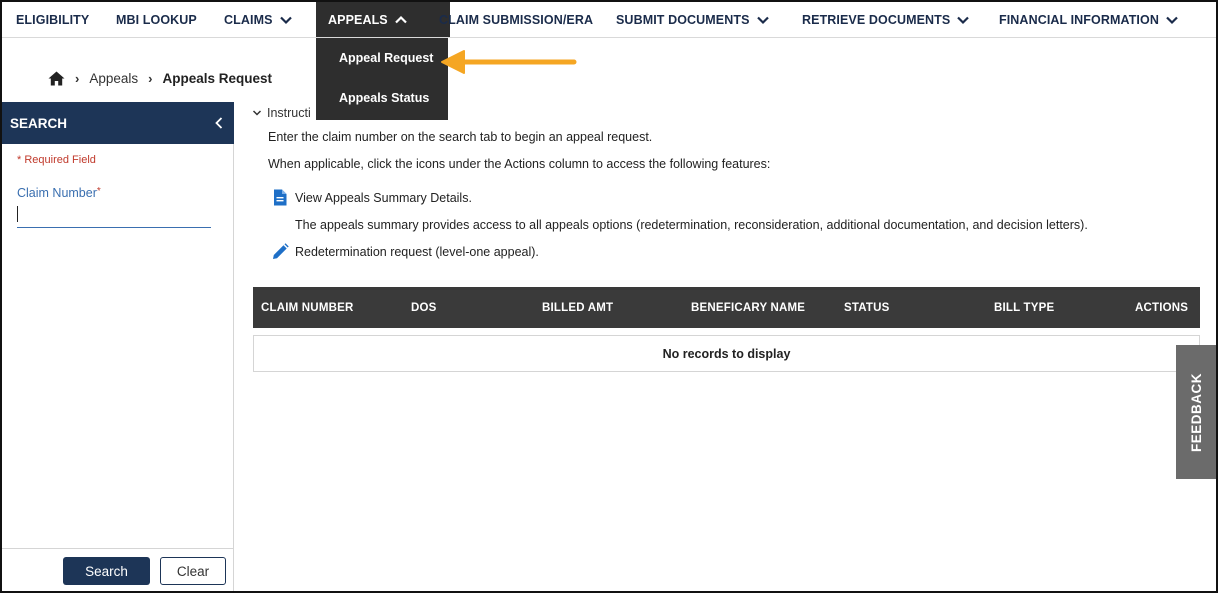 The height and width of the screenshot is (593, 1218). What do you see at coordinates (1162, 307) in the screenshot?
I see `column-header-actions: ACTIONS` at bounding box center [1162, 307].